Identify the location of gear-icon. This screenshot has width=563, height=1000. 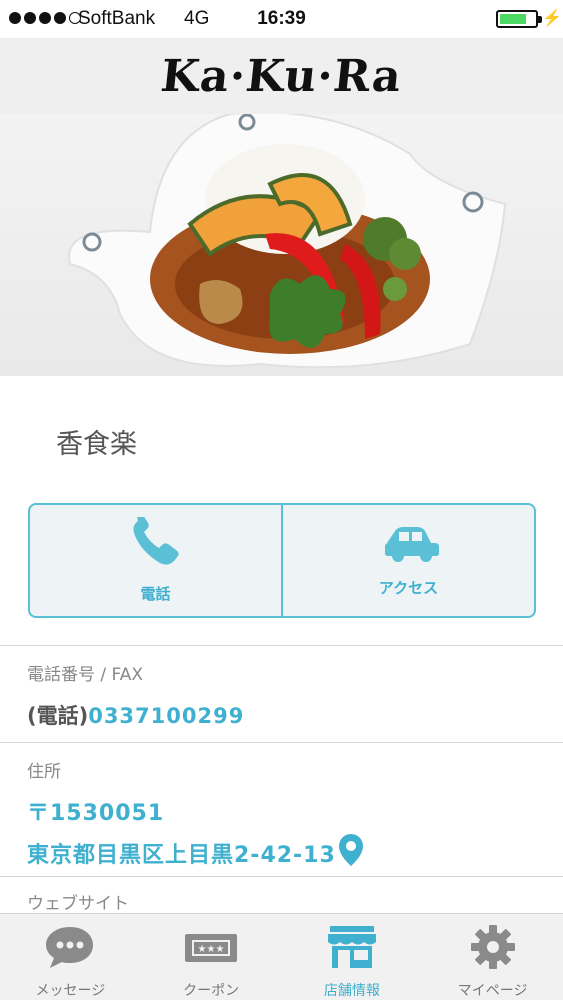
(493, 949).